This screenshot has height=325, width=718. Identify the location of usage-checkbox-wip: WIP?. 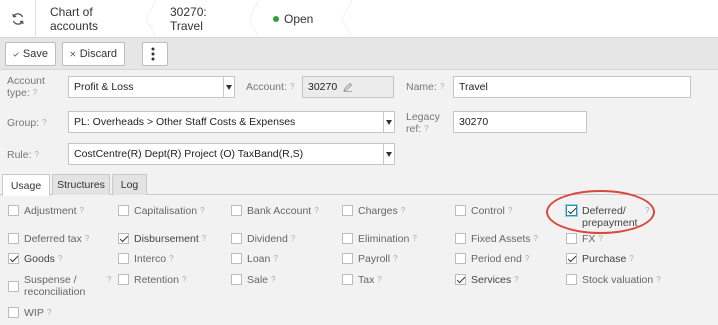
(60, 313).